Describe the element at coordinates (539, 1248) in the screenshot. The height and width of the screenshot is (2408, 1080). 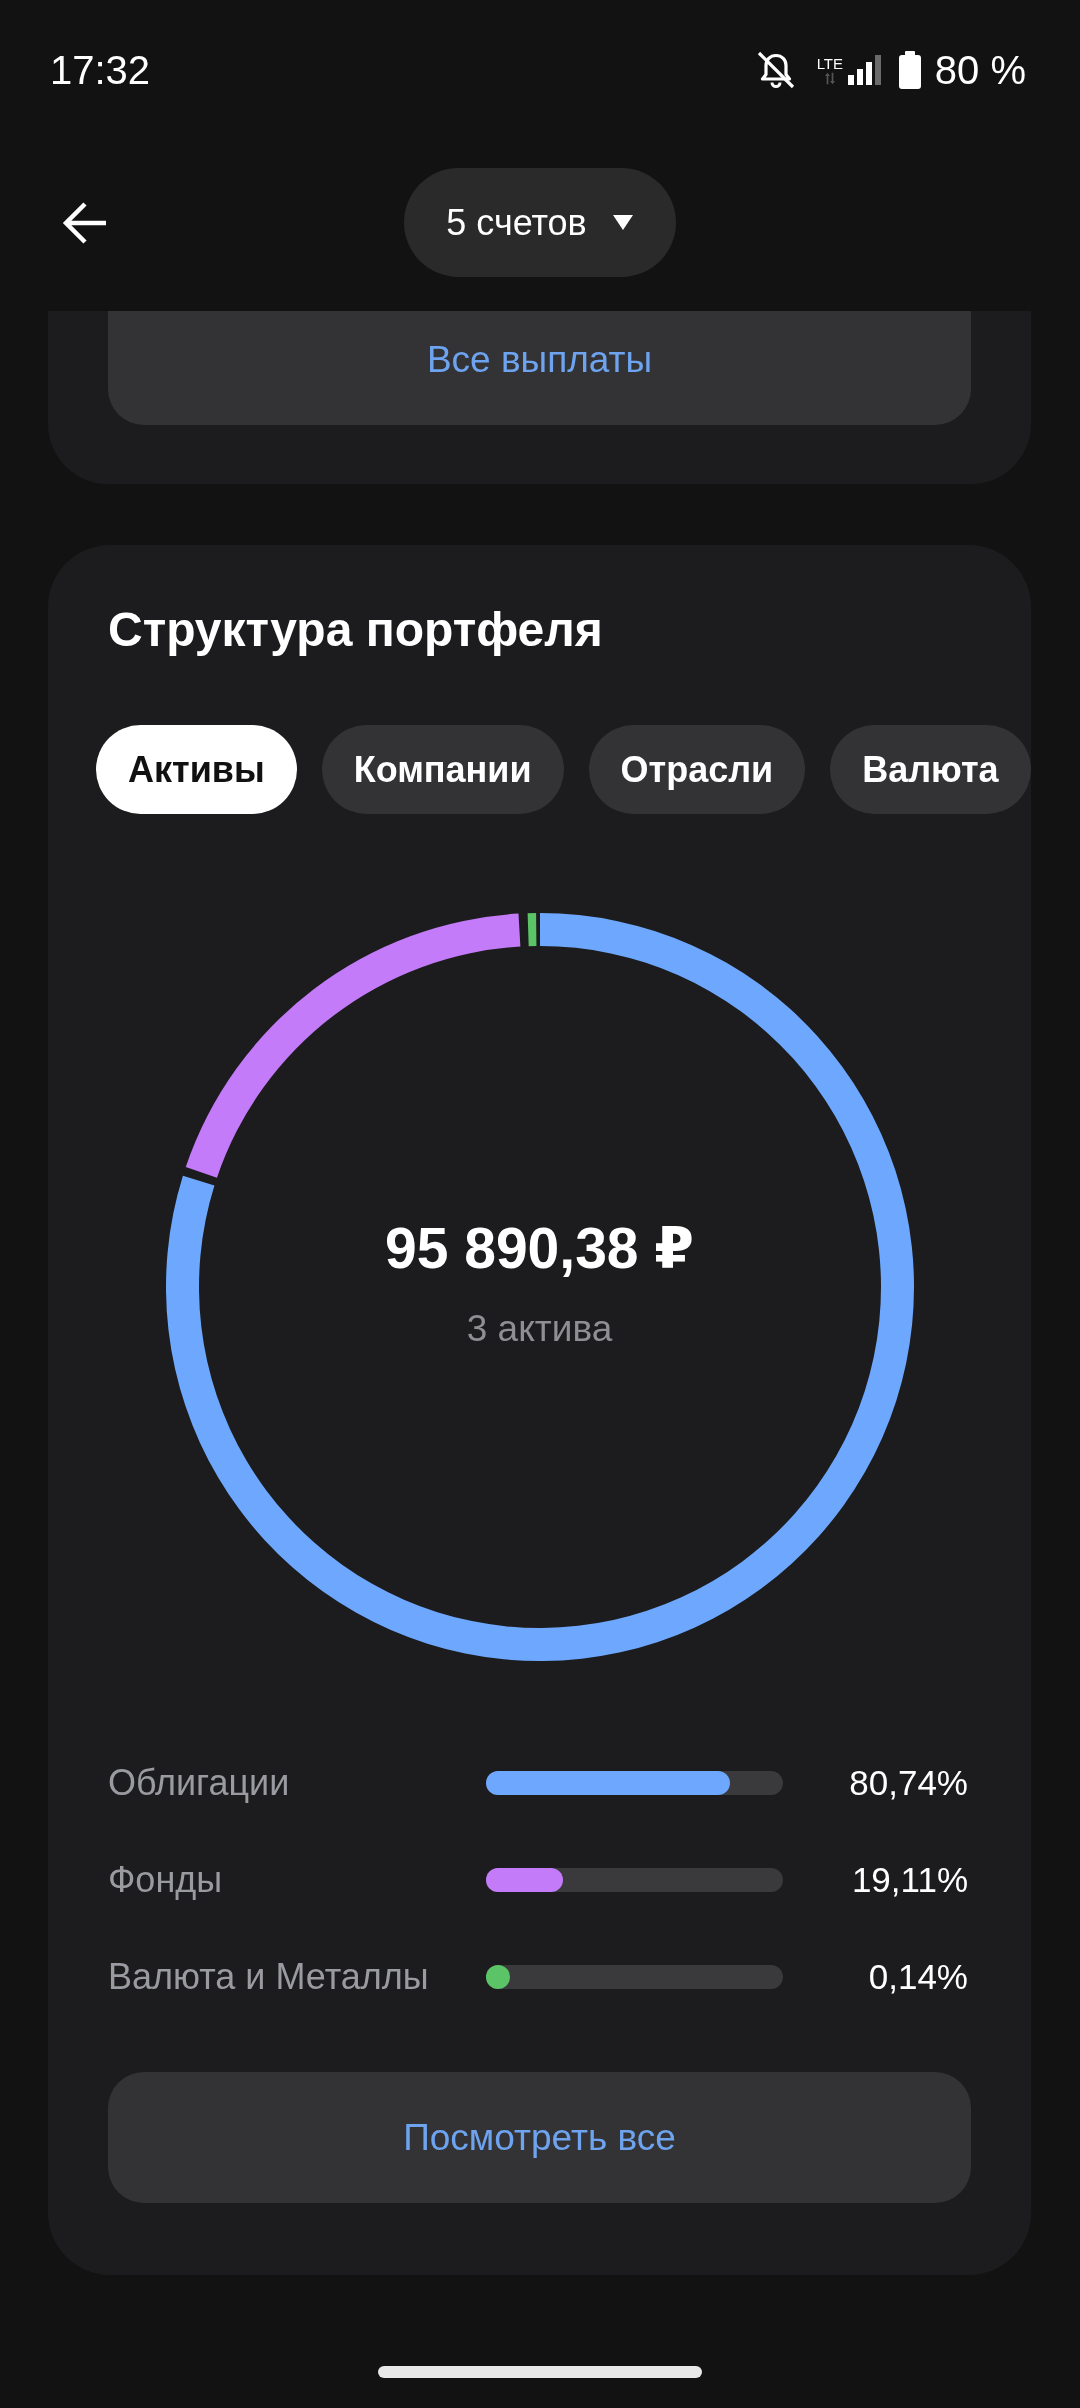
I see `total-amount: 95 890,38 ₽` at that location.